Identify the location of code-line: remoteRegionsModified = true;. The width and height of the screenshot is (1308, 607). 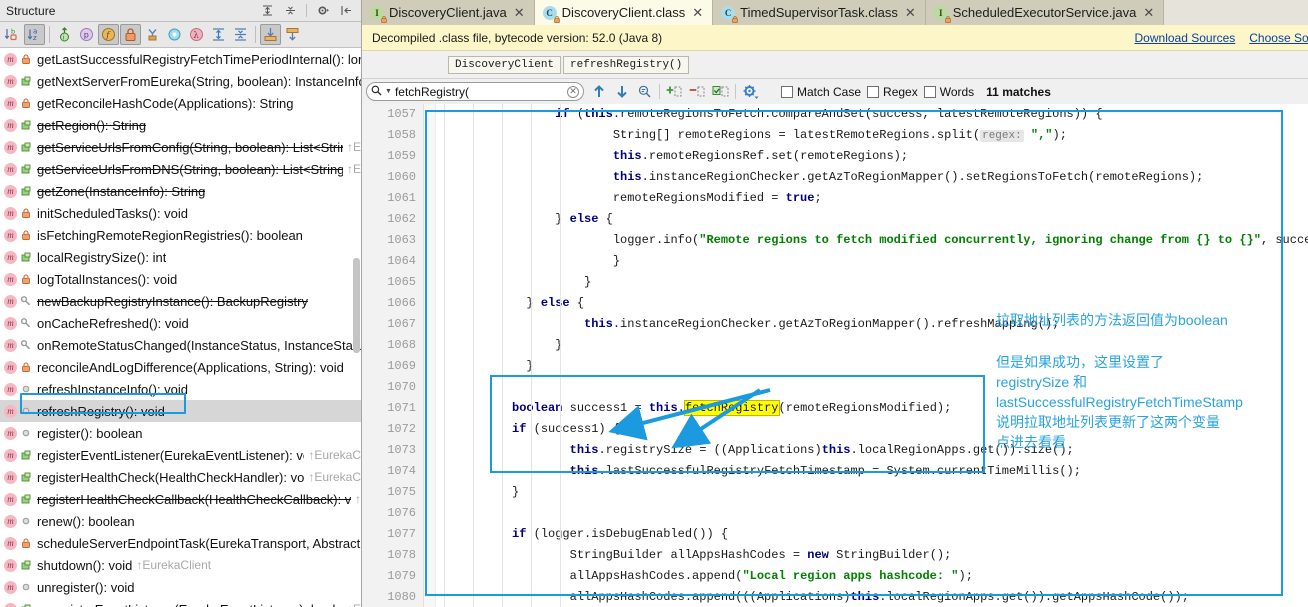
(872, 198).